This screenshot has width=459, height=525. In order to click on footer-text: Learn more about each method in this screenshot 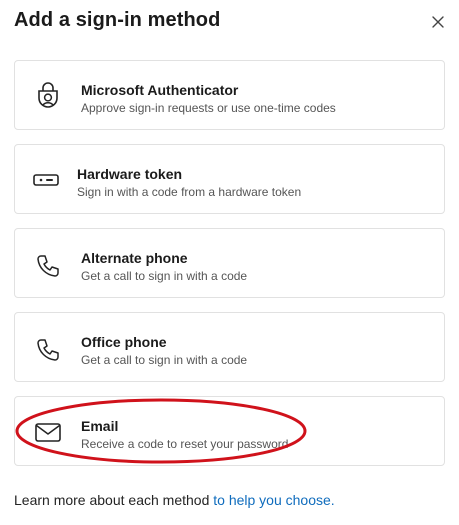, I will do `click(114, 500)`.